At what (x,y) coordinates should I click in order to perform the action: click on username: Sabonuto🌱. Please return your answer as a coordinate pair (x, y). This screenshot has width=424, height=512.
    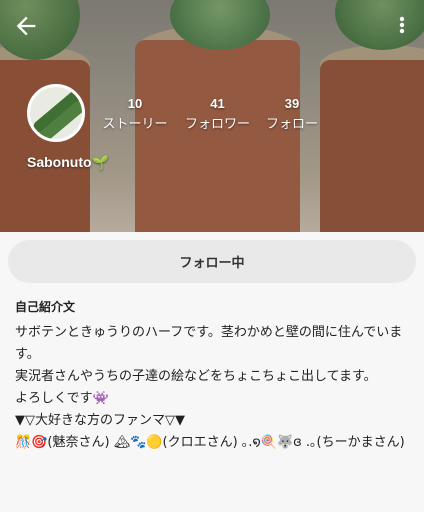
    Looking at the image, I should click on (68, 162).